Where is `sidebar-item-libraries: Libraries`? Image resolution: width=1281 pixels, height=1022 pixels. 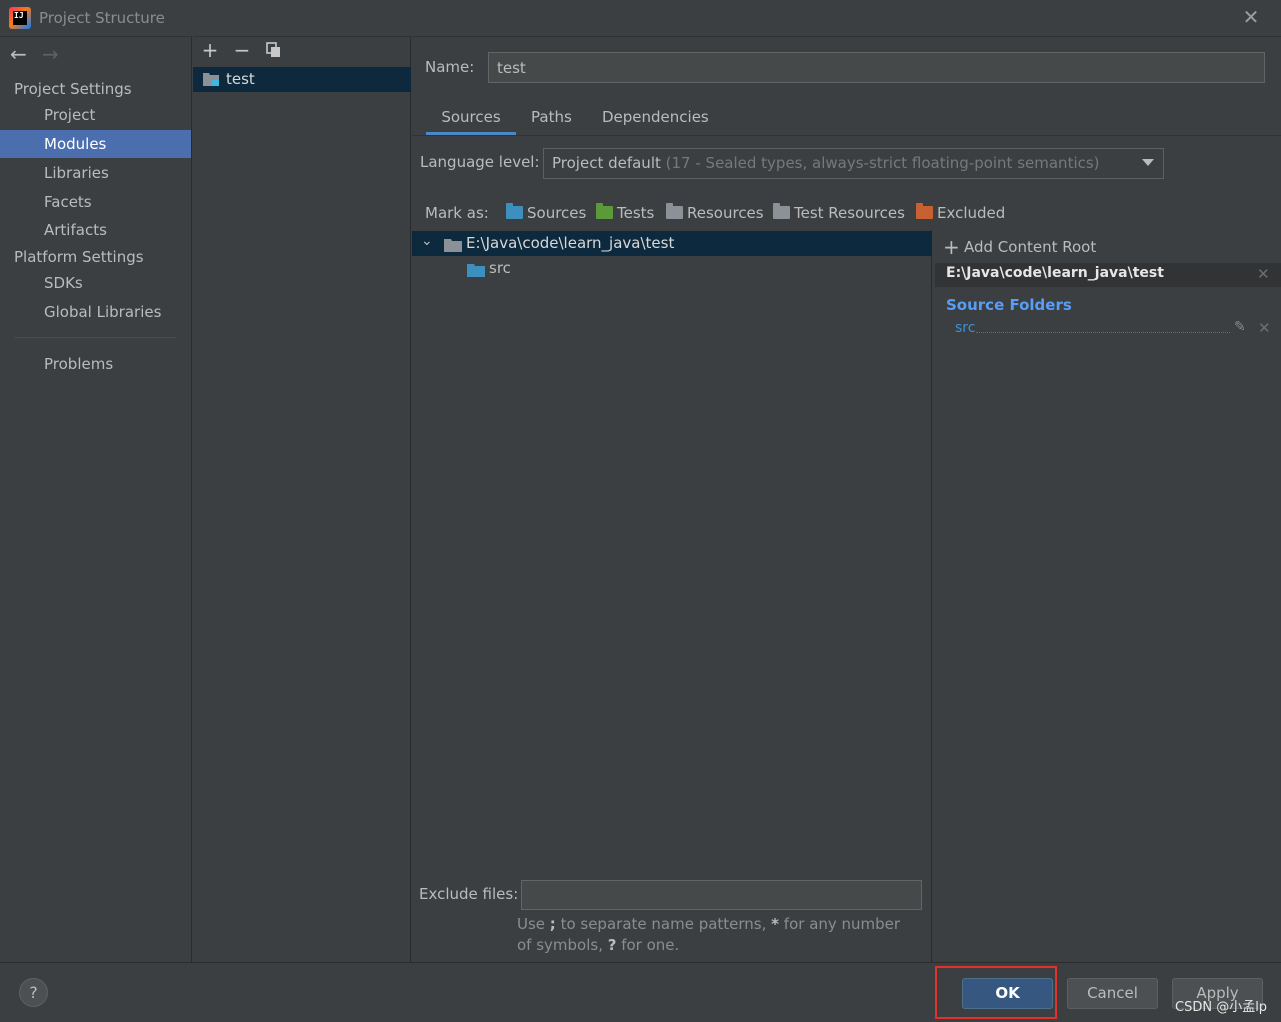
sidebar-item-libraries: Libraries is located at coordinates (95, 173).